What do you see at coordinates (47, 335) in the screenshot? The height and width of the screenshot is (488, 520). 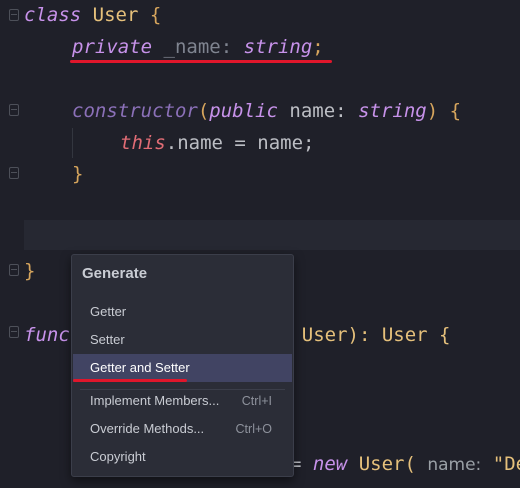 I see `code-line-10: func` at bounding box center [47, 335].